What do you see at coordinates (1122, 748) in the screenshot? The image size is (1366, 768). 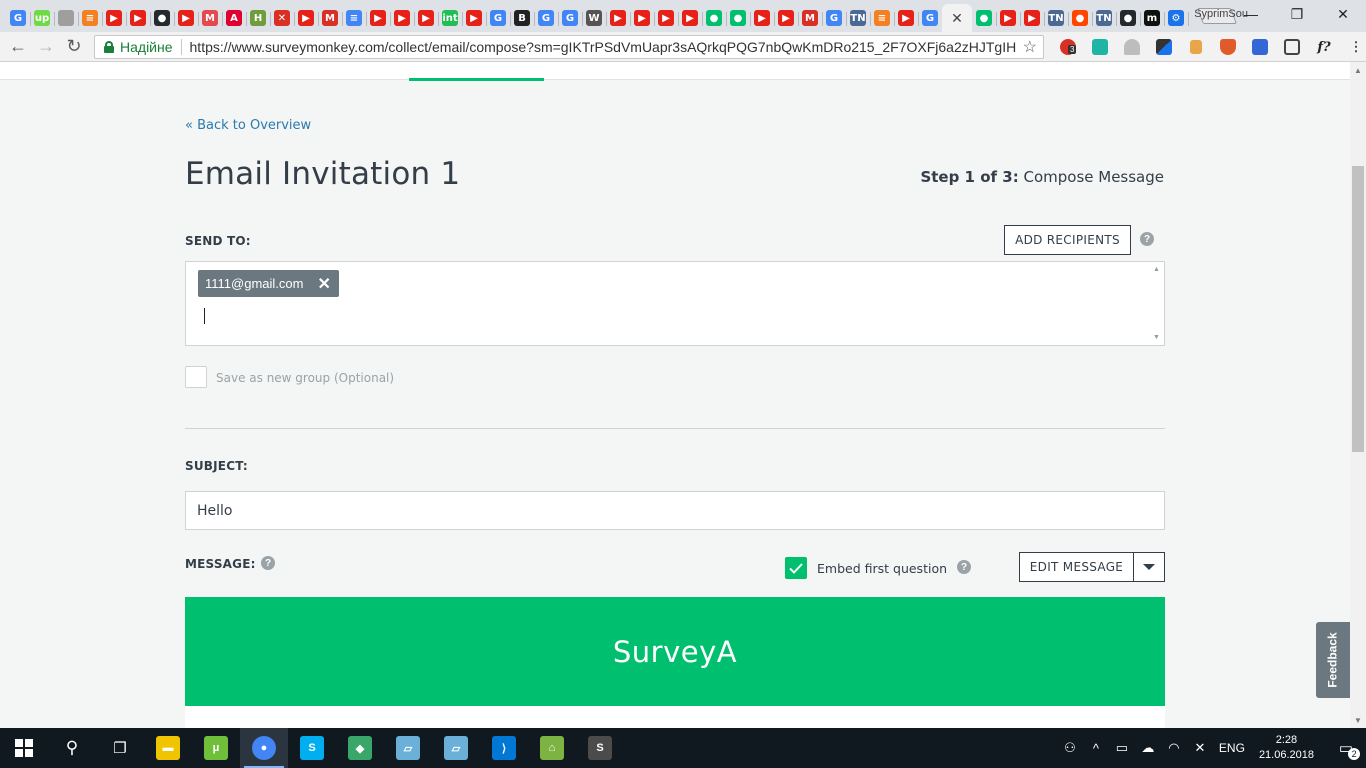 I see `battery-icon: ▭` at bounding box center [1122, 748].